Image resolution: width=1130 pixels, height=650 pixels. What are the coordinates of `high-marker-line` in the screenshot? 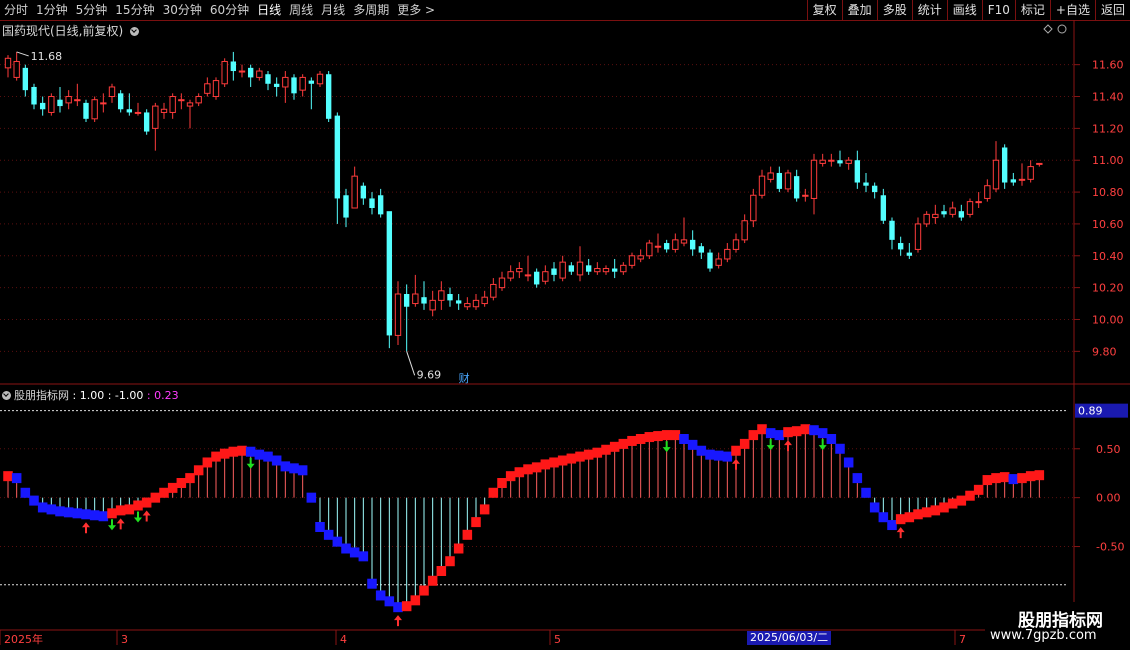 It's located at (22, 54).